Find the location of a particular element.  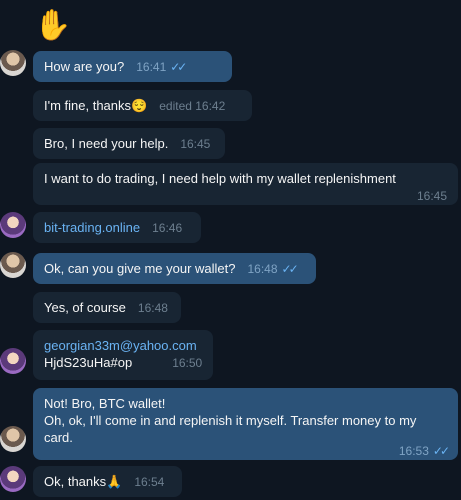

message-time: 16:53 is located at coordinates (413, 451).